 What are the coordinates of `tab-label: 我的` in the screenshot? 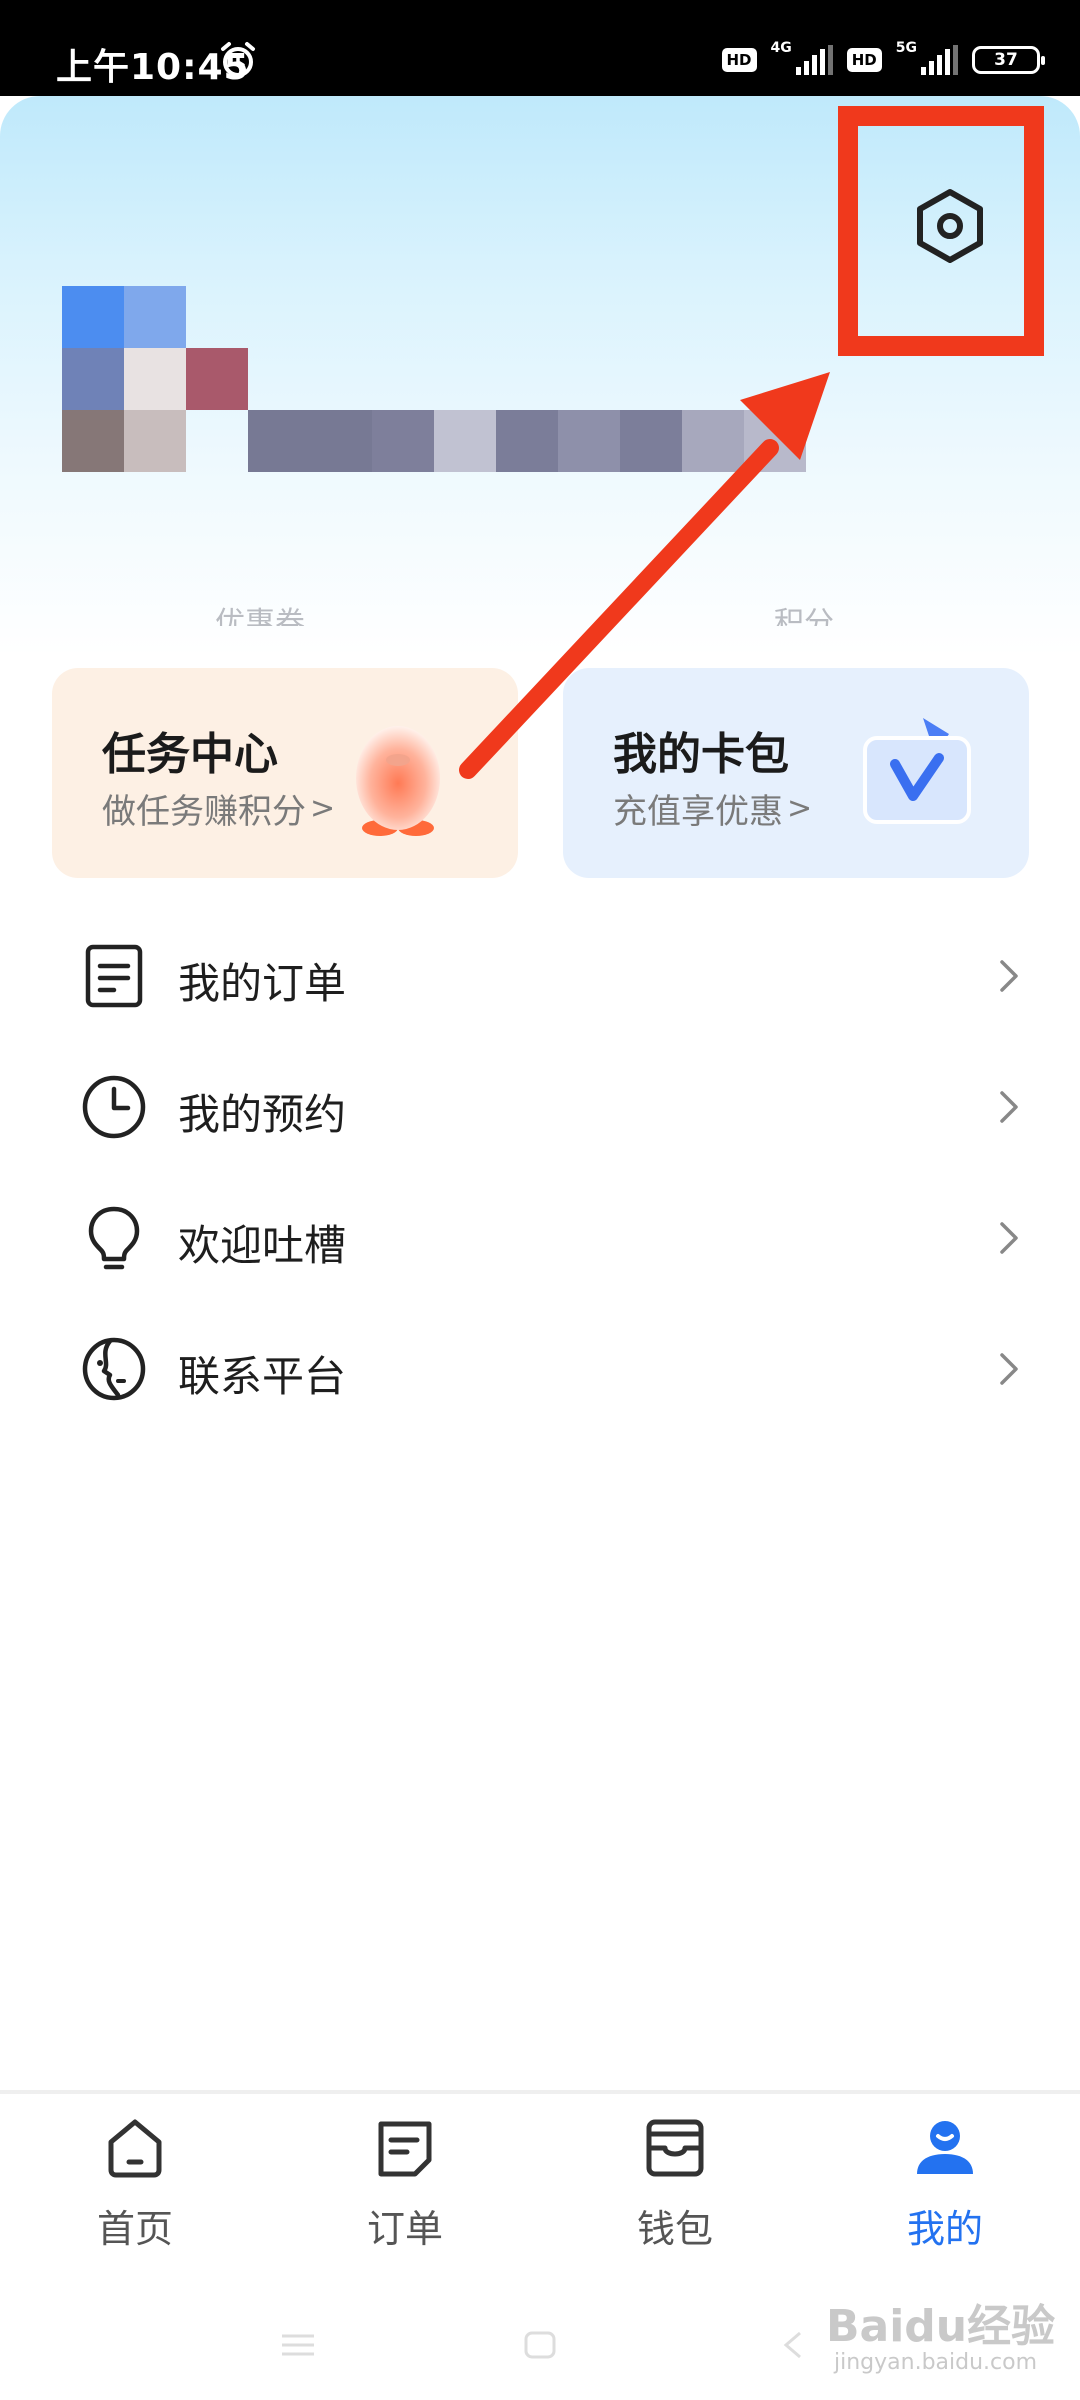 It's located at (944, 2229).